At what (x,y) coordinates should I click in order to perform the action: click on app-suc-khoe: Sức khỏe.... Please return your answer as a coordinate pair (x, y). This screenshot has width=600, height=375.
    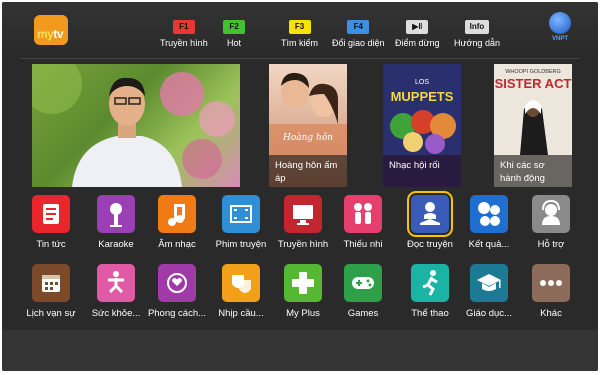
    Looking at the image, I should click on (116, 291).